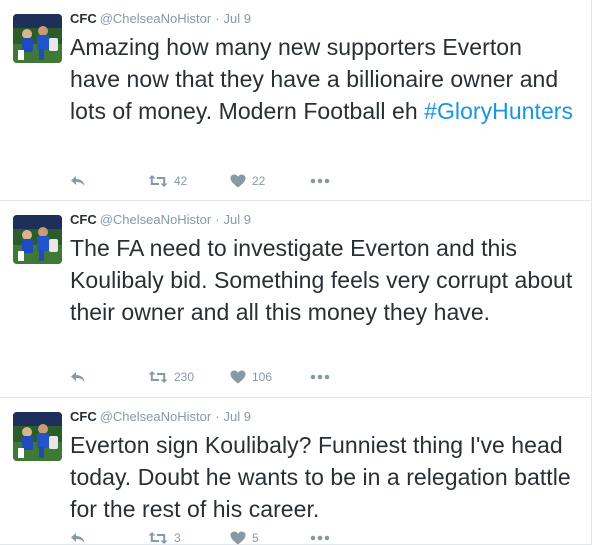 The width and height of the screenshot is (592, 545). Describe the element at coordinates (270, 538) in the screenshot. I see `like-button: 5` at that location.